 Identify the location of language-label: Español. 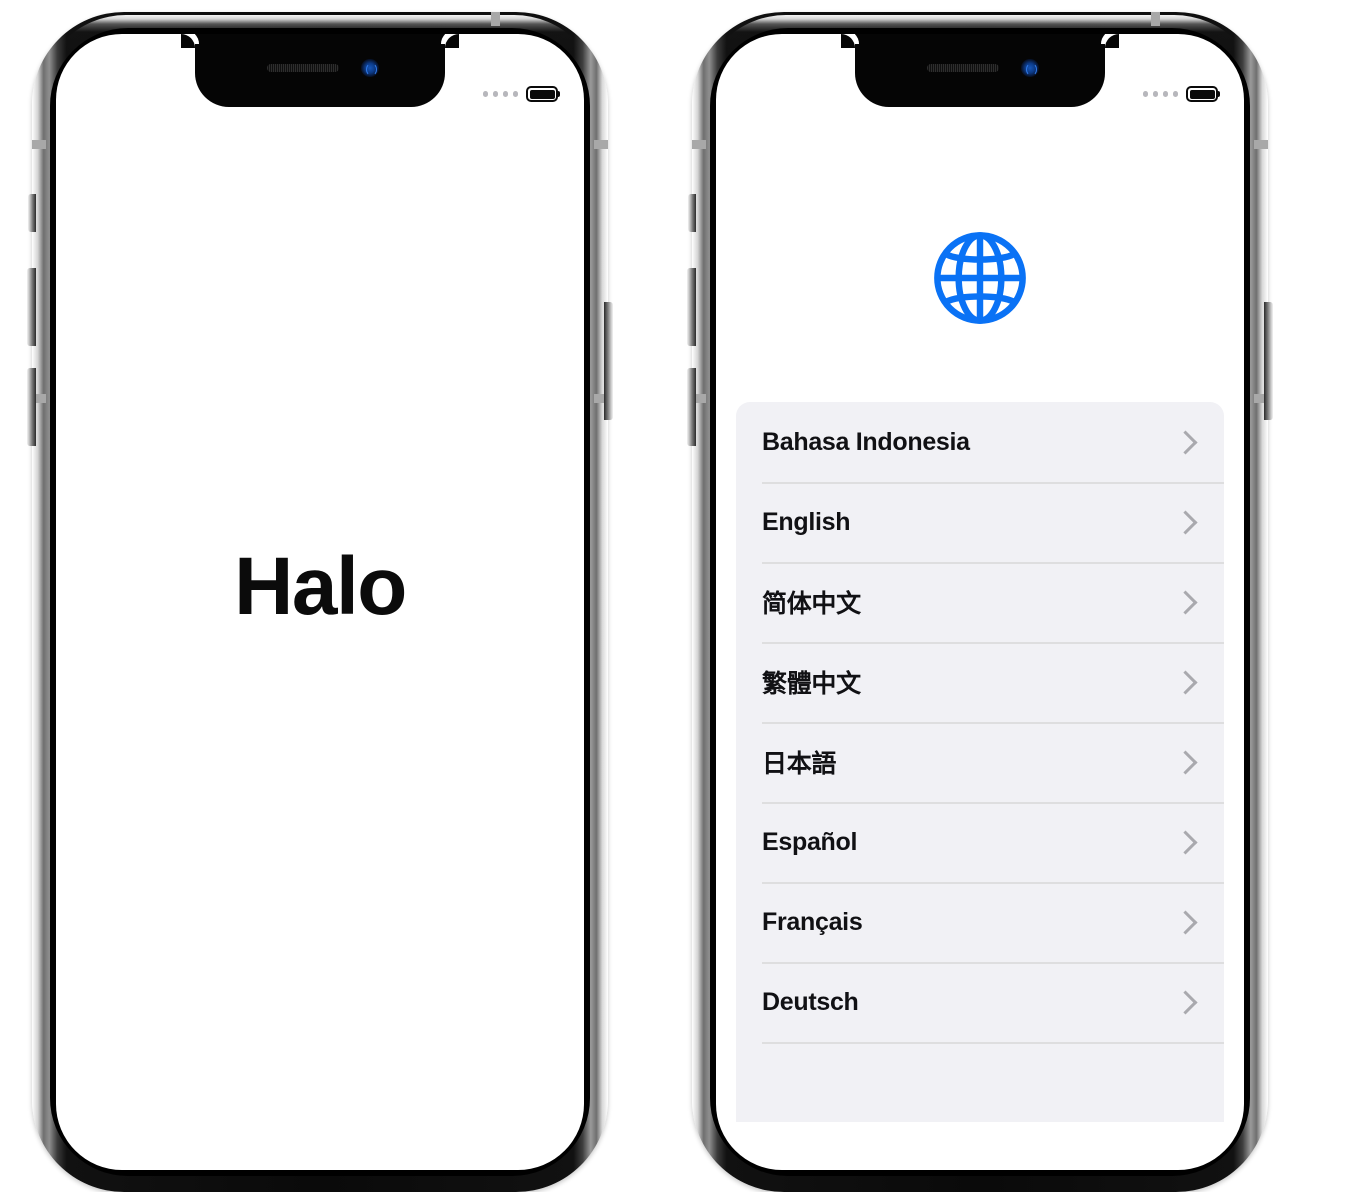
(810, 841).